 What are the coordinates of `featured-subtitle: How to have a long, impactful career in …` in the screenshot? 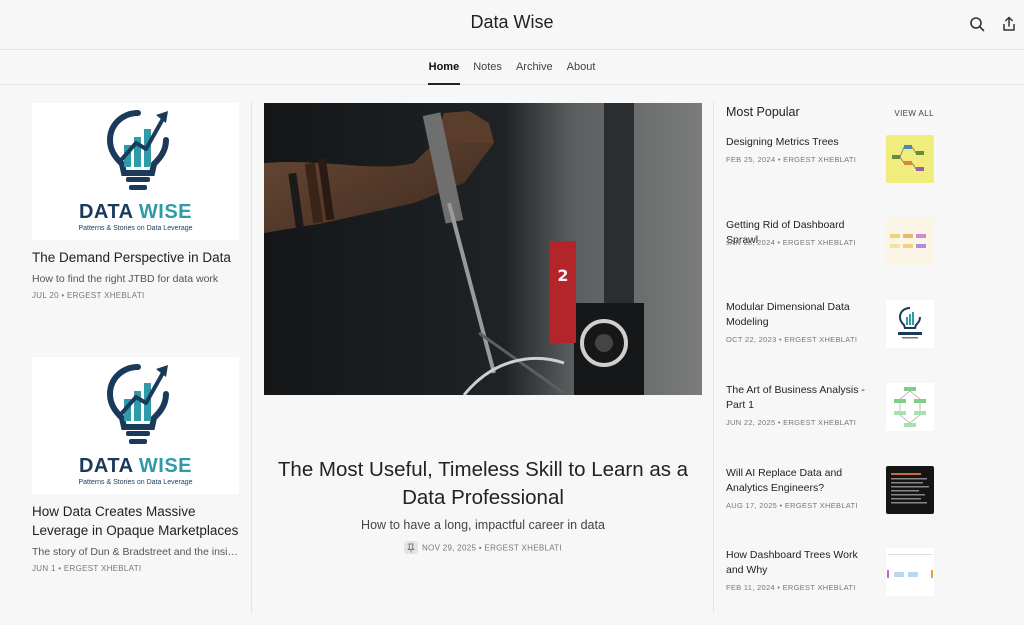 It's located at (483, 525).